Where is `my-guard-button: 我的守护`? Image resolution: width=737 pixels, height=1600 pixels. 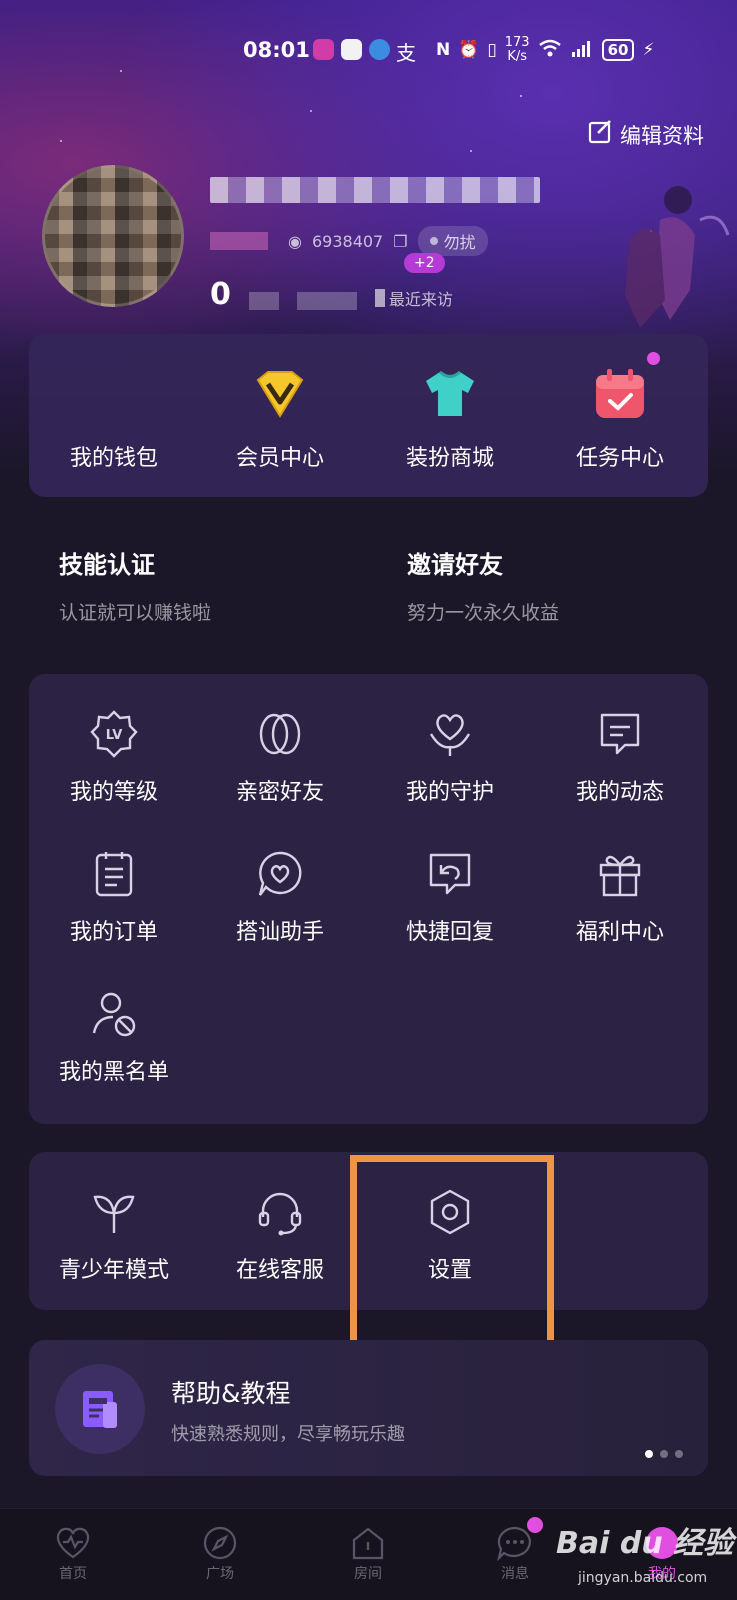 my-guard-button: 我的守护 is located at coordinates (450, 755).